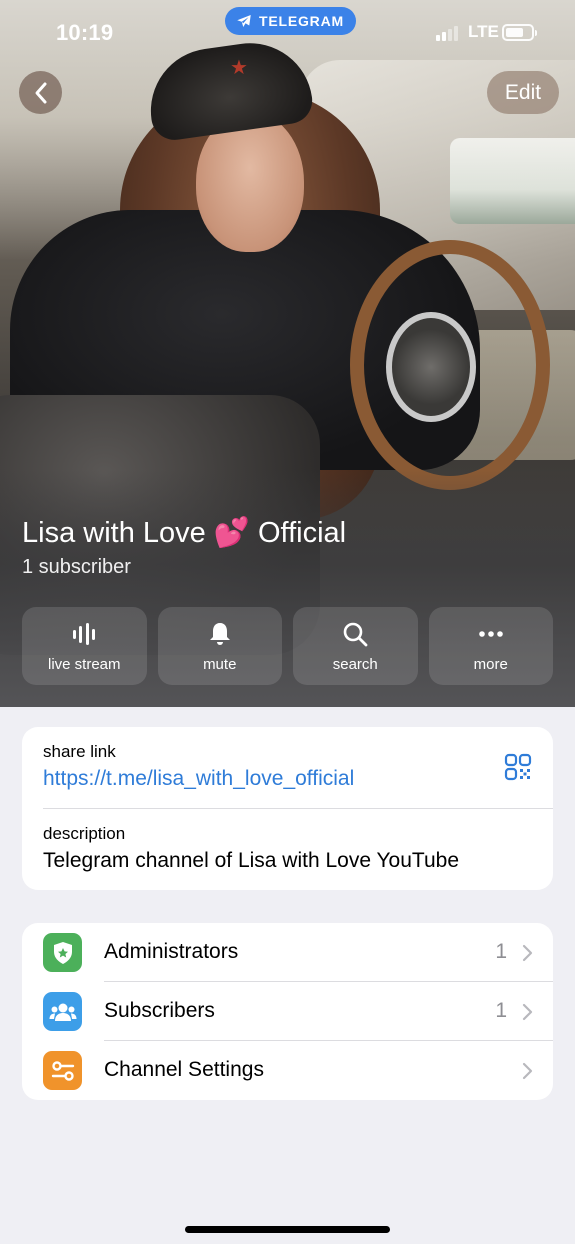 The width and height of the screenshot is (575, 1244). What do you see at coordinates (287, 952) in the screenshot?
I see `menu-item-administrators: Administrators 1` at bounding box center [287, 952].